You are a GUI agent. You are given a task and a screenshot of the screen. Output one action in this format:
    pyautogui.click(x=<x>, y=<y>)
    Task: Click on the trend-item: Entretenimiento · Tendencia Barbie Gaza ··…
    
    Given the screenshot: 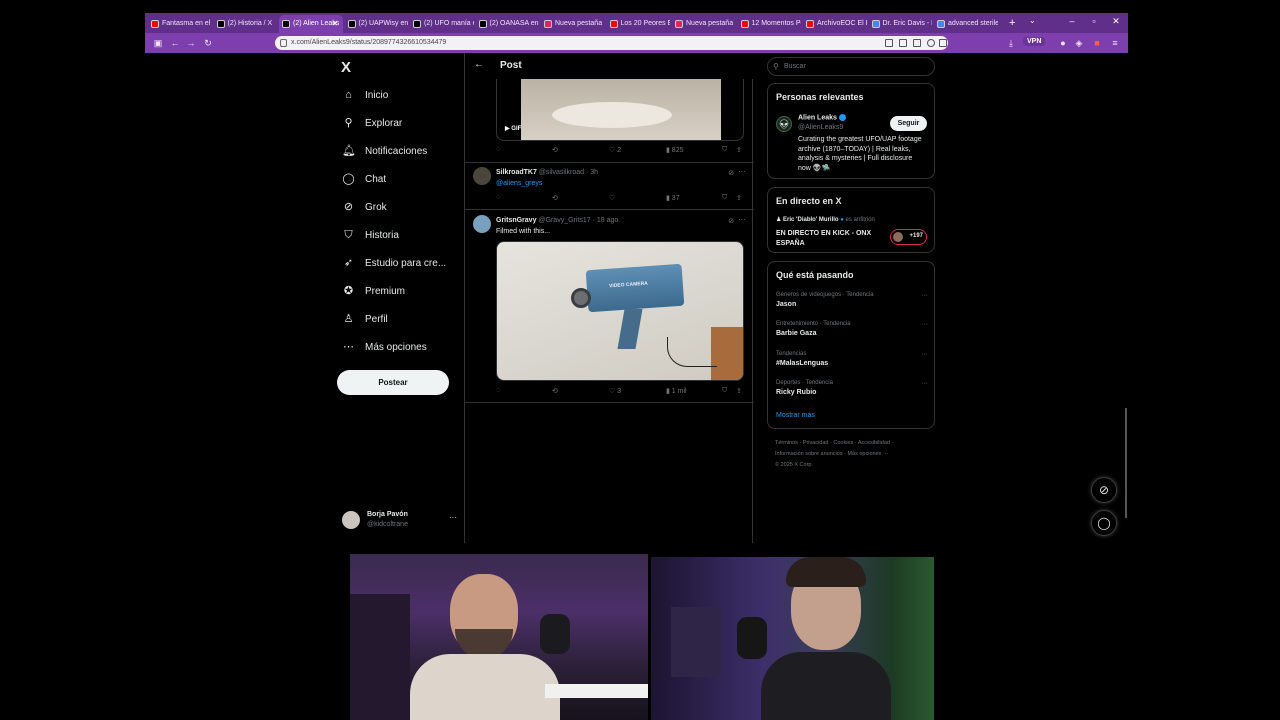 What is the action you would take?
    pyautogui.click(x=852, y=329)
    